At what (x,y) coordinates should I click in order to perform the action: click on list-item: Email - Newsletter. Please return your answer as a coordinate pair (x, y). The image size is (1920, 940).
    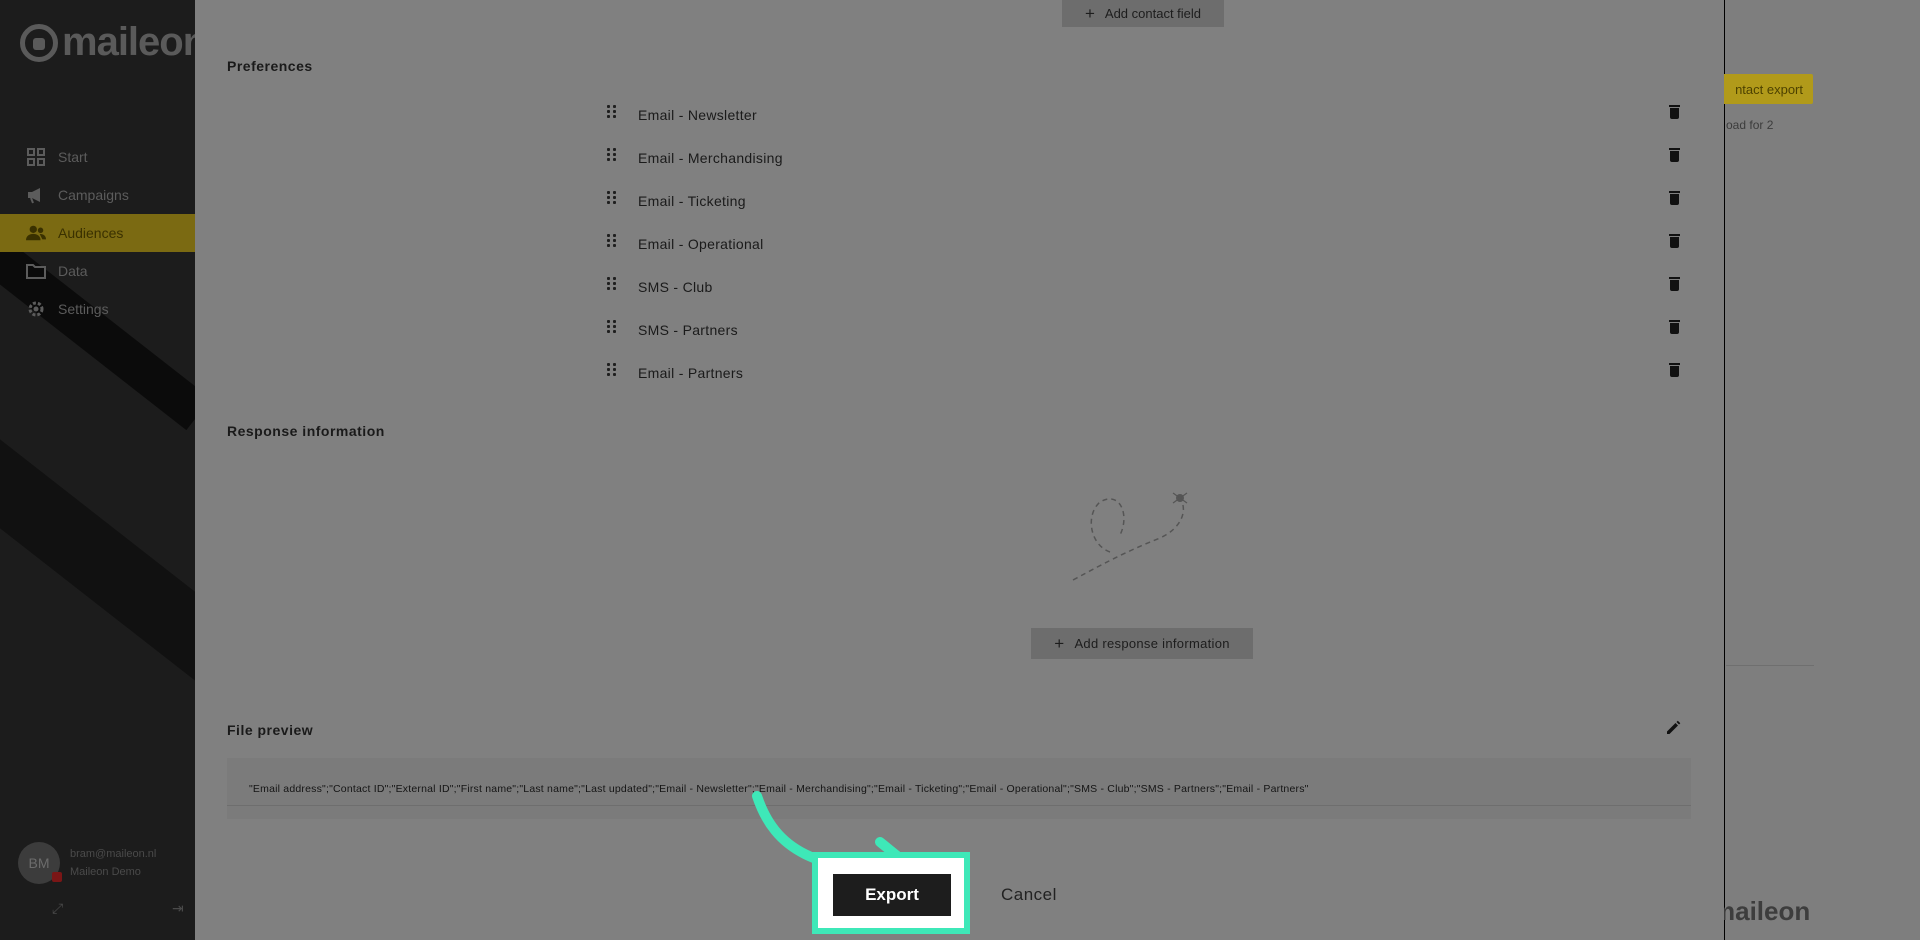
    Looking at the image, I should click on (959, 114).